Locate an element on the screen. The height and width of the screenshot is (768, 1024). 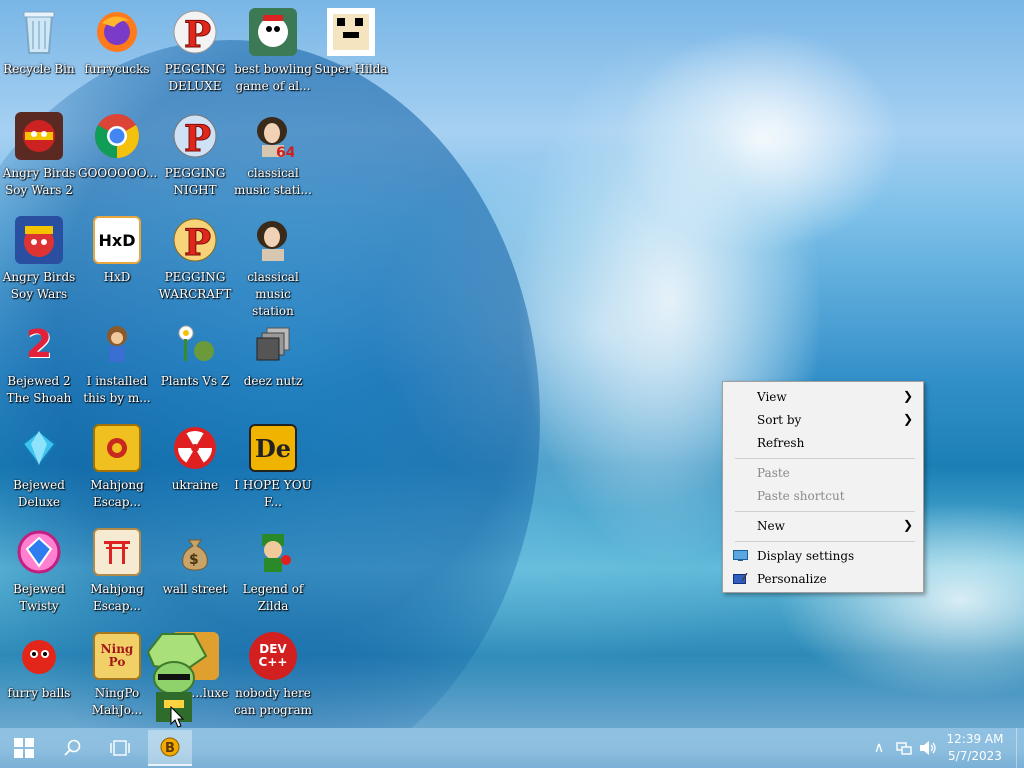
network-button is located at coordinates (904, 748).